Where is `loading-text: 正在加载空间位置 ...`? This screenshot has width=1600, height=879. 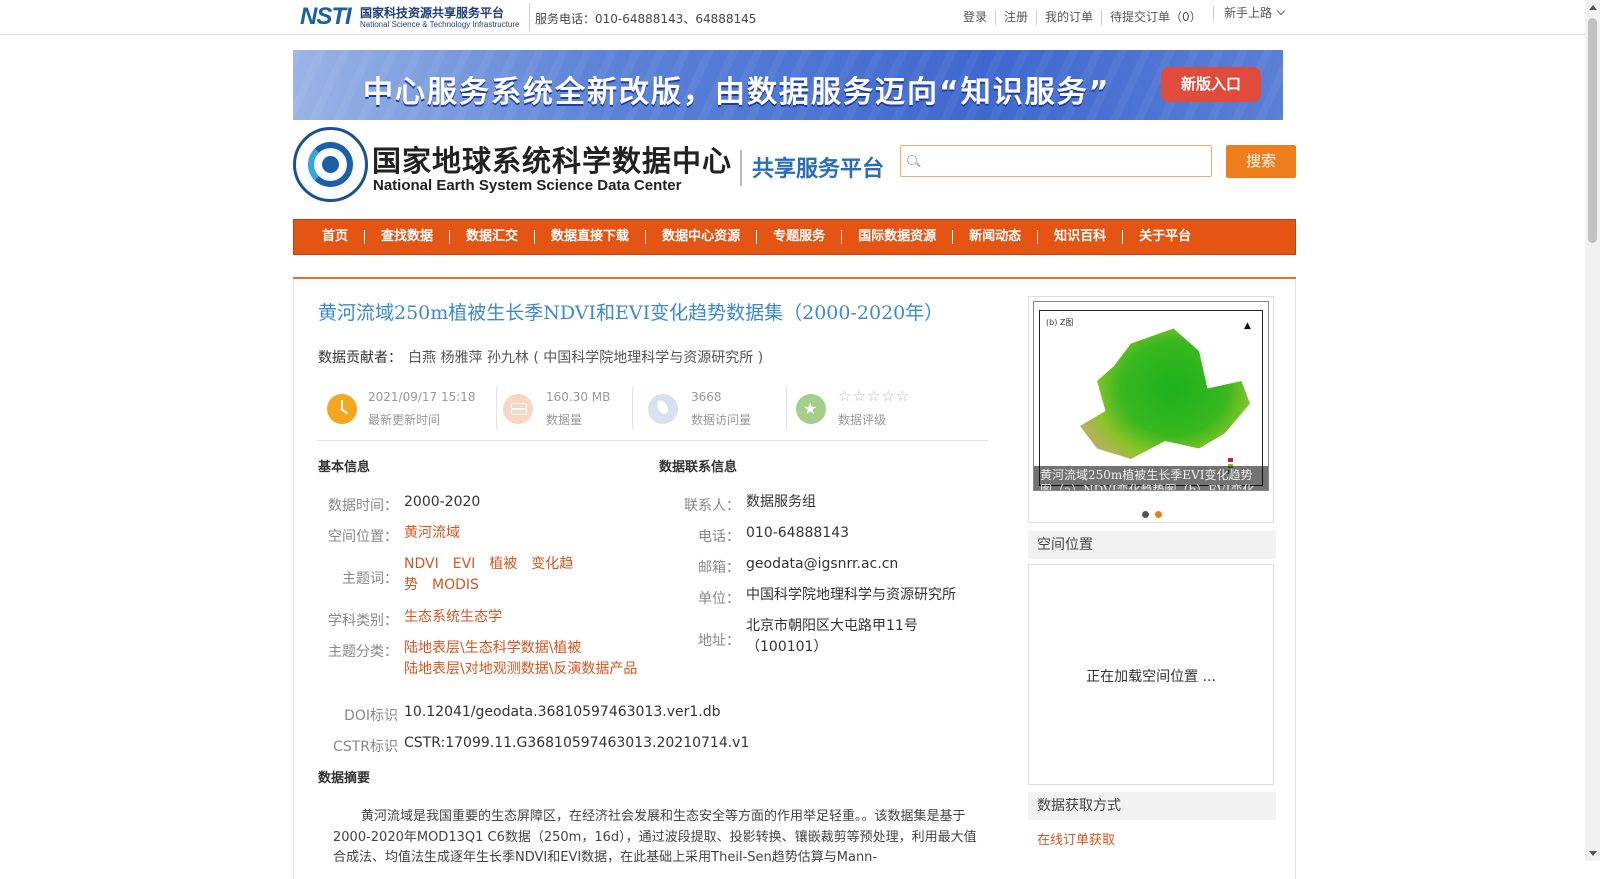
loading-text: 正在加载空间位置 ... is located at coordinates (1151, 677).